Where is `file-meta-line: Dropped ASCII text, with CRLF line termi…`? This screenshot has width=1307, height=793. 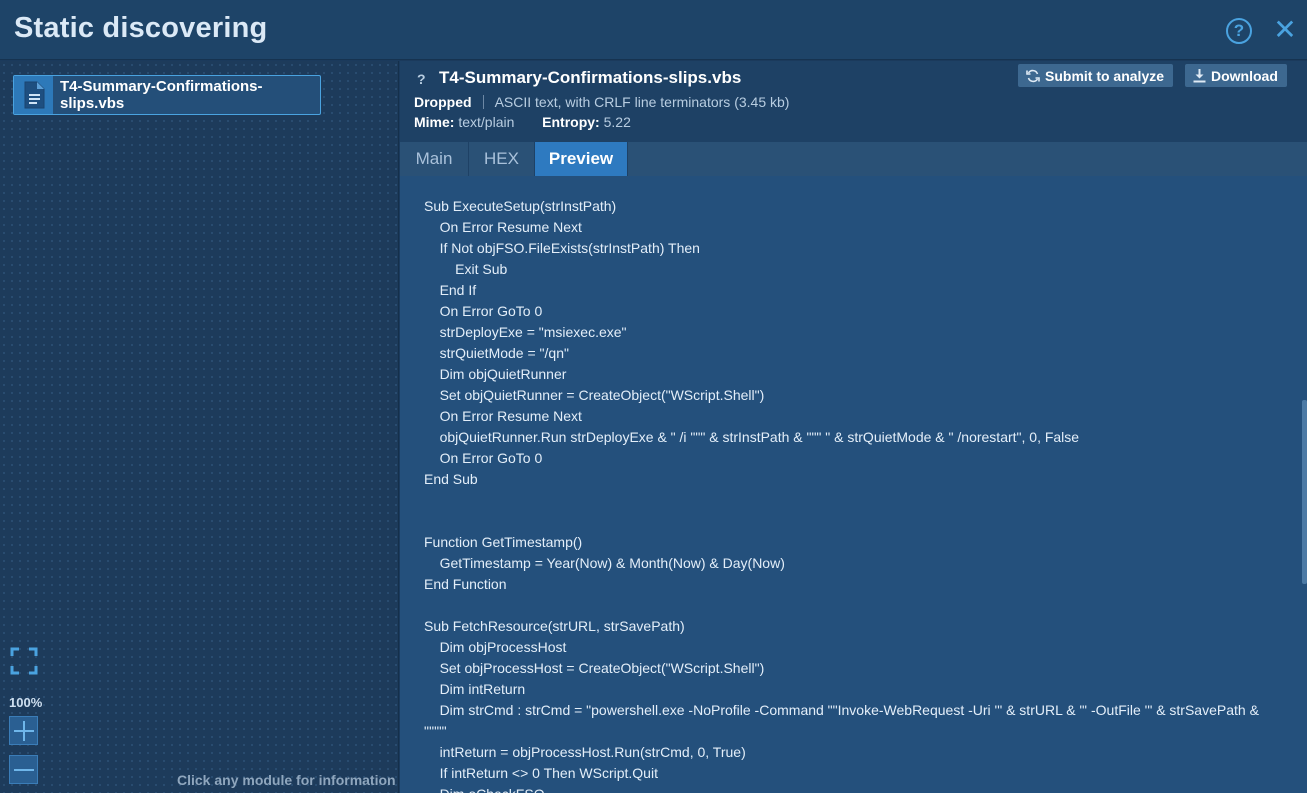 file-meta-line: Dropped ASCII text, with CRLF line termi… is located at coordinates (601, 102).